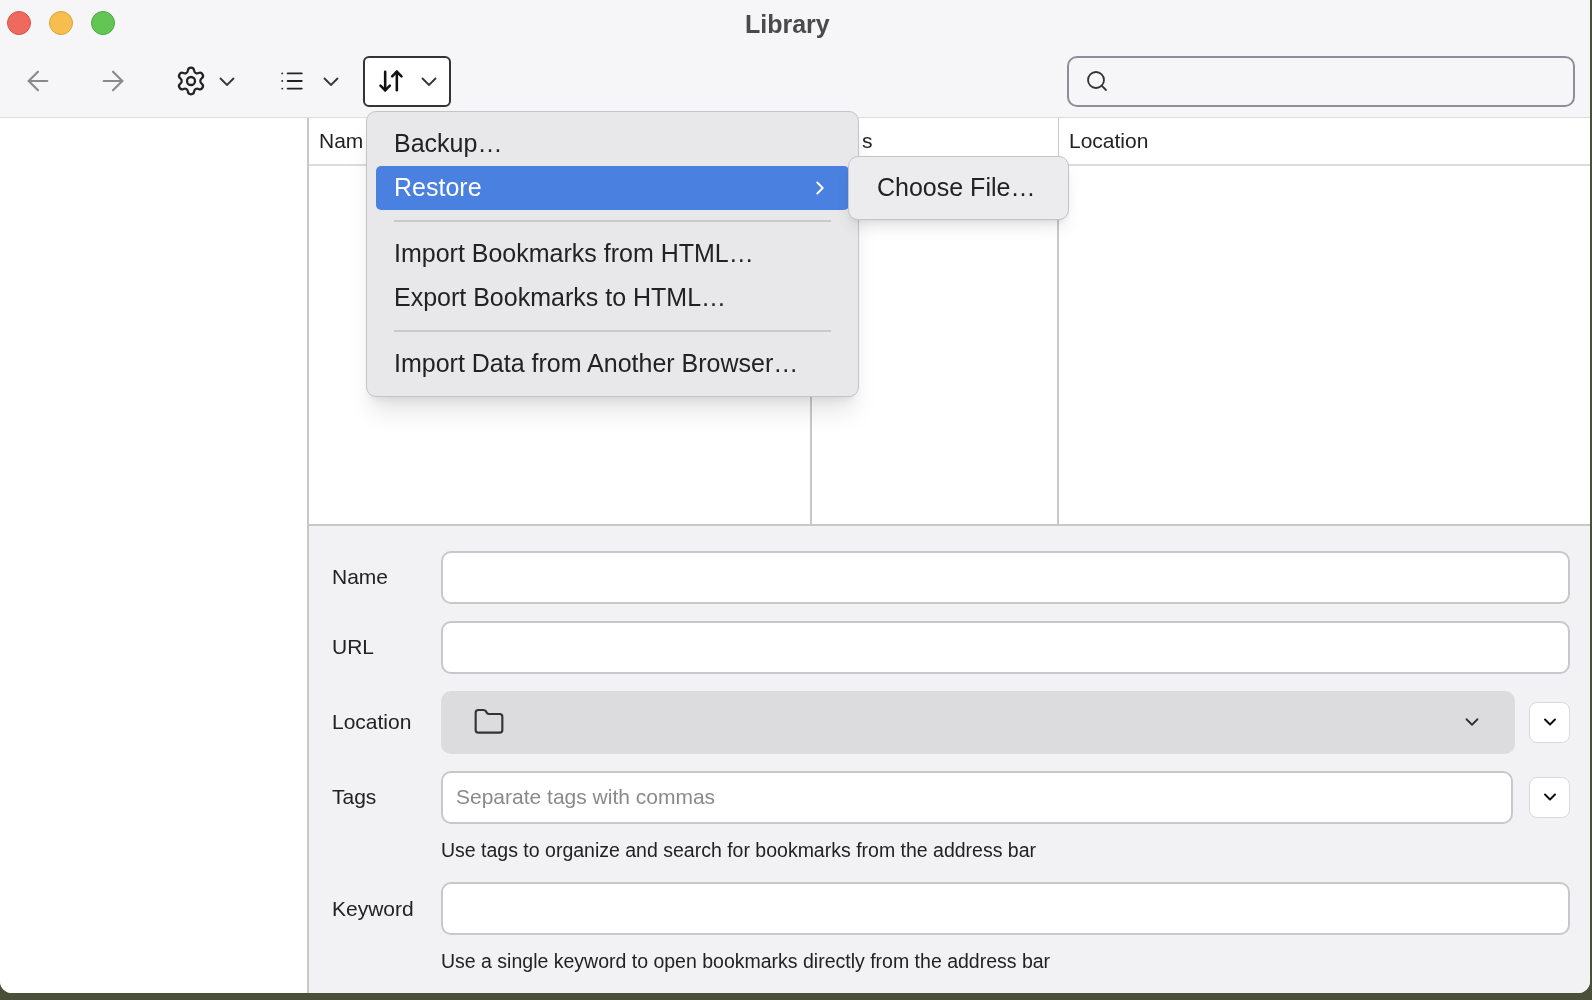 The height and width of the screenshot is (1000, 1592). Describe the element at coordinates (1324, 141) in the screenshot. I see `column-header: Location` at that location.